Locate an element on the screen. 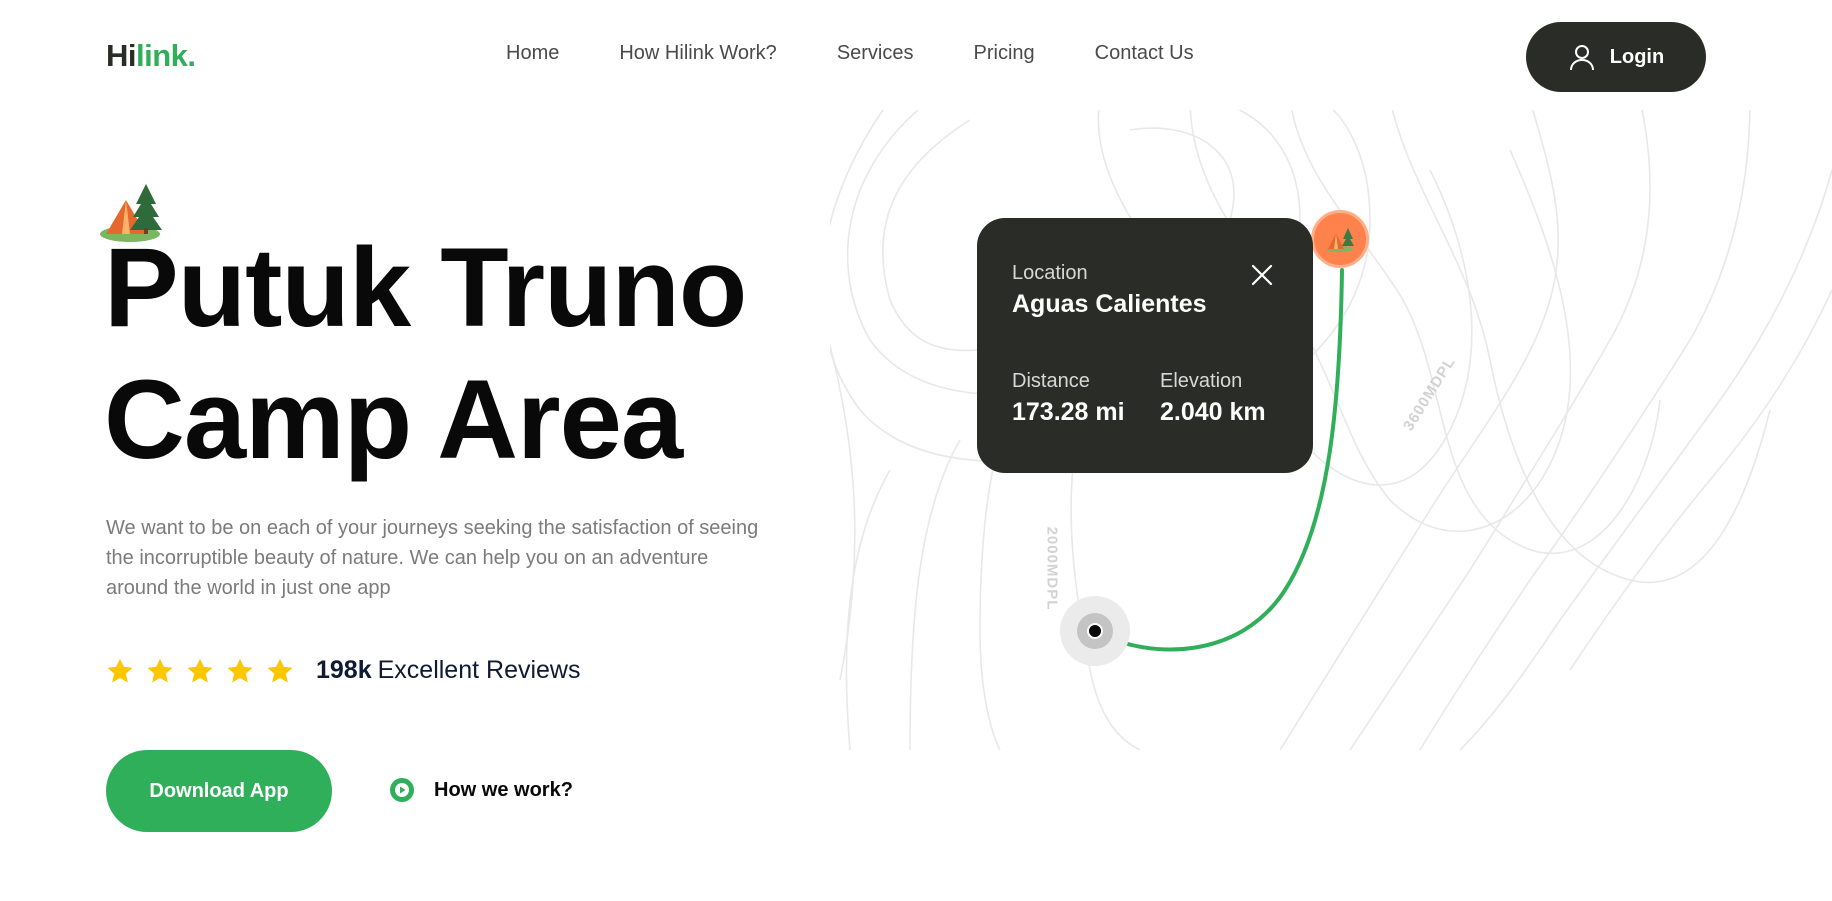  hero-title: Putuk Truno Camp Area is located at coordinates (425, 354).